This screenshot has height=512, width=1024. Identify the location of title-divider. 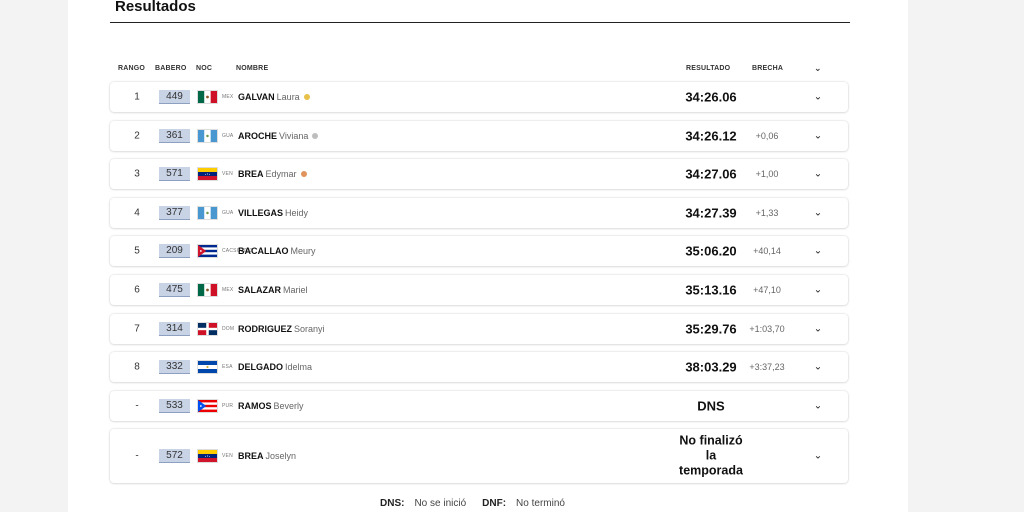
(480, 22).